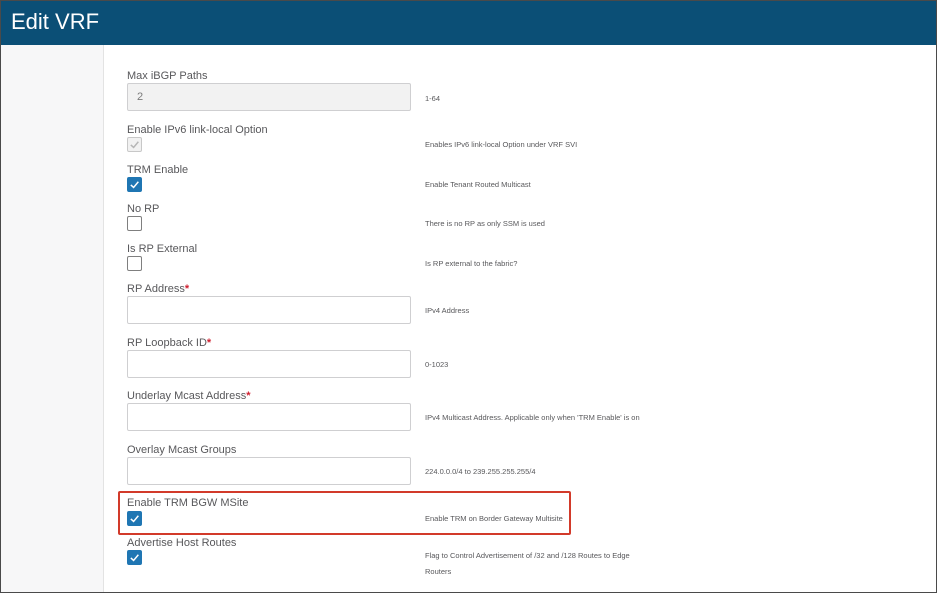  I want to click on overlay-mcast-groups-label: Overlay Mcast Groups, so click(182, 450).